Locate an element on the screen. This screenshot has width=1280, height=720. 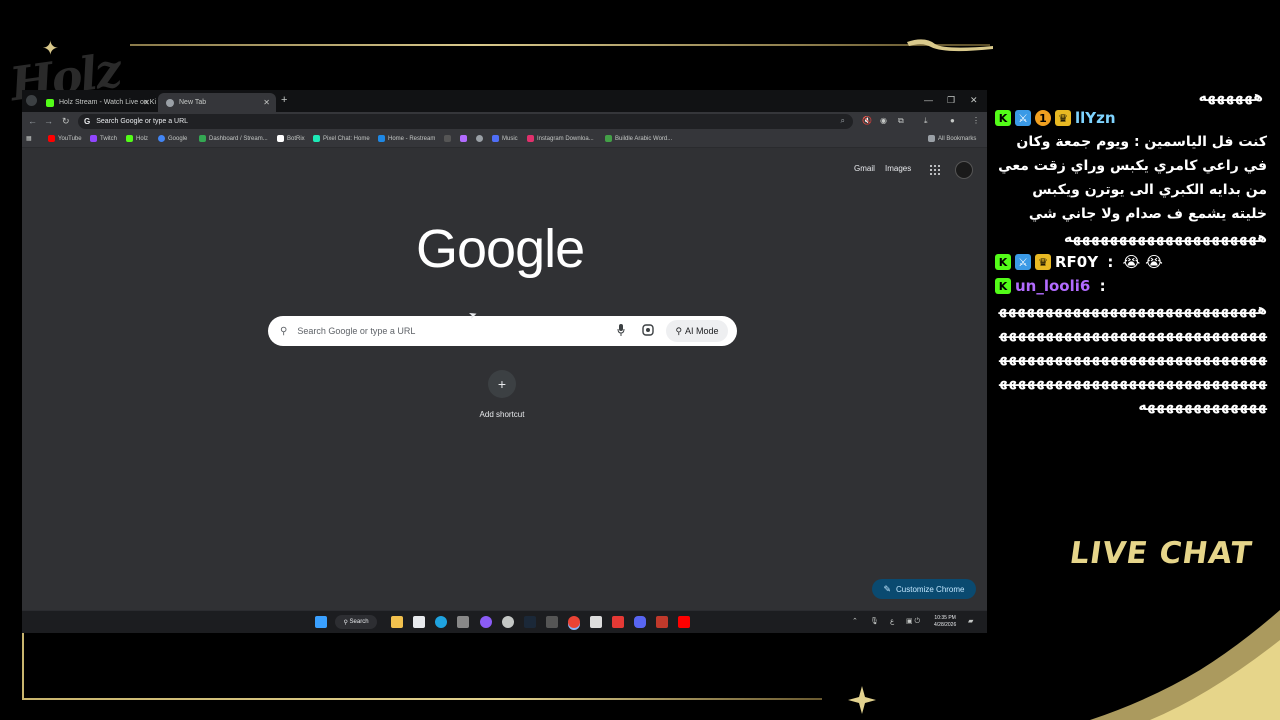
instagram-icon is located at coordinates (530, 138).